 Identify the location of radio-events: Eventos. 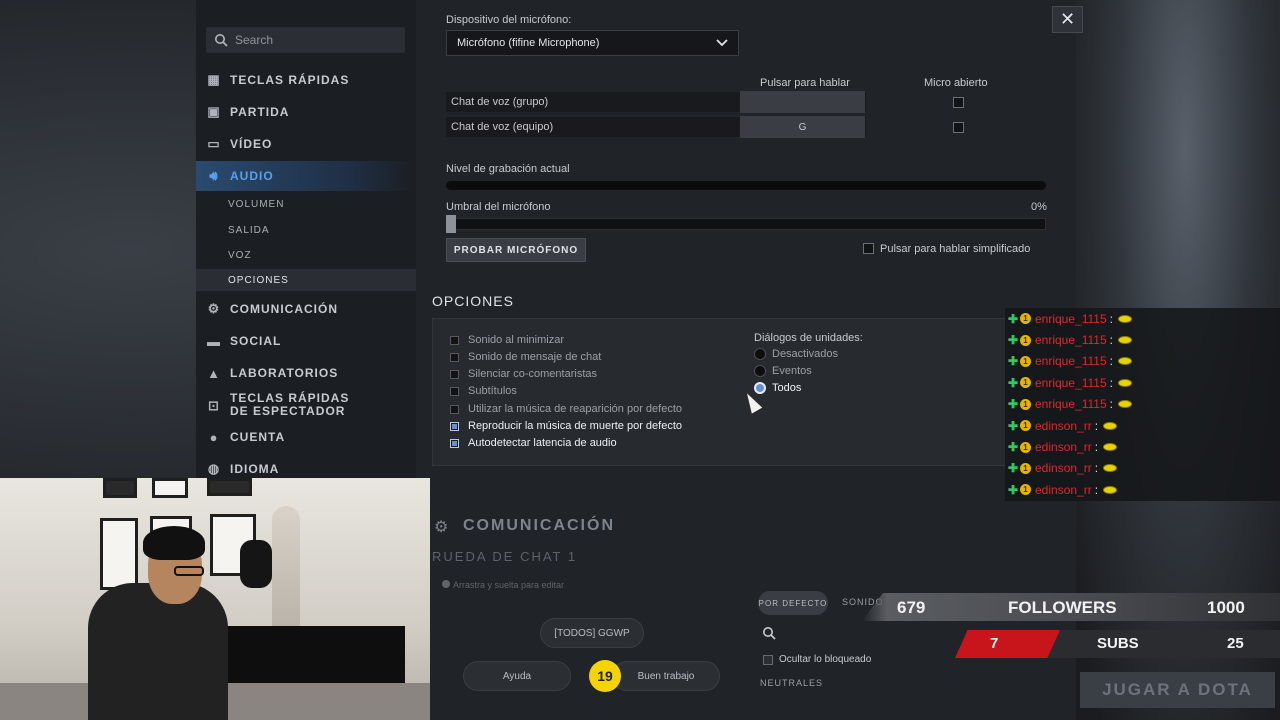
(783, 371).